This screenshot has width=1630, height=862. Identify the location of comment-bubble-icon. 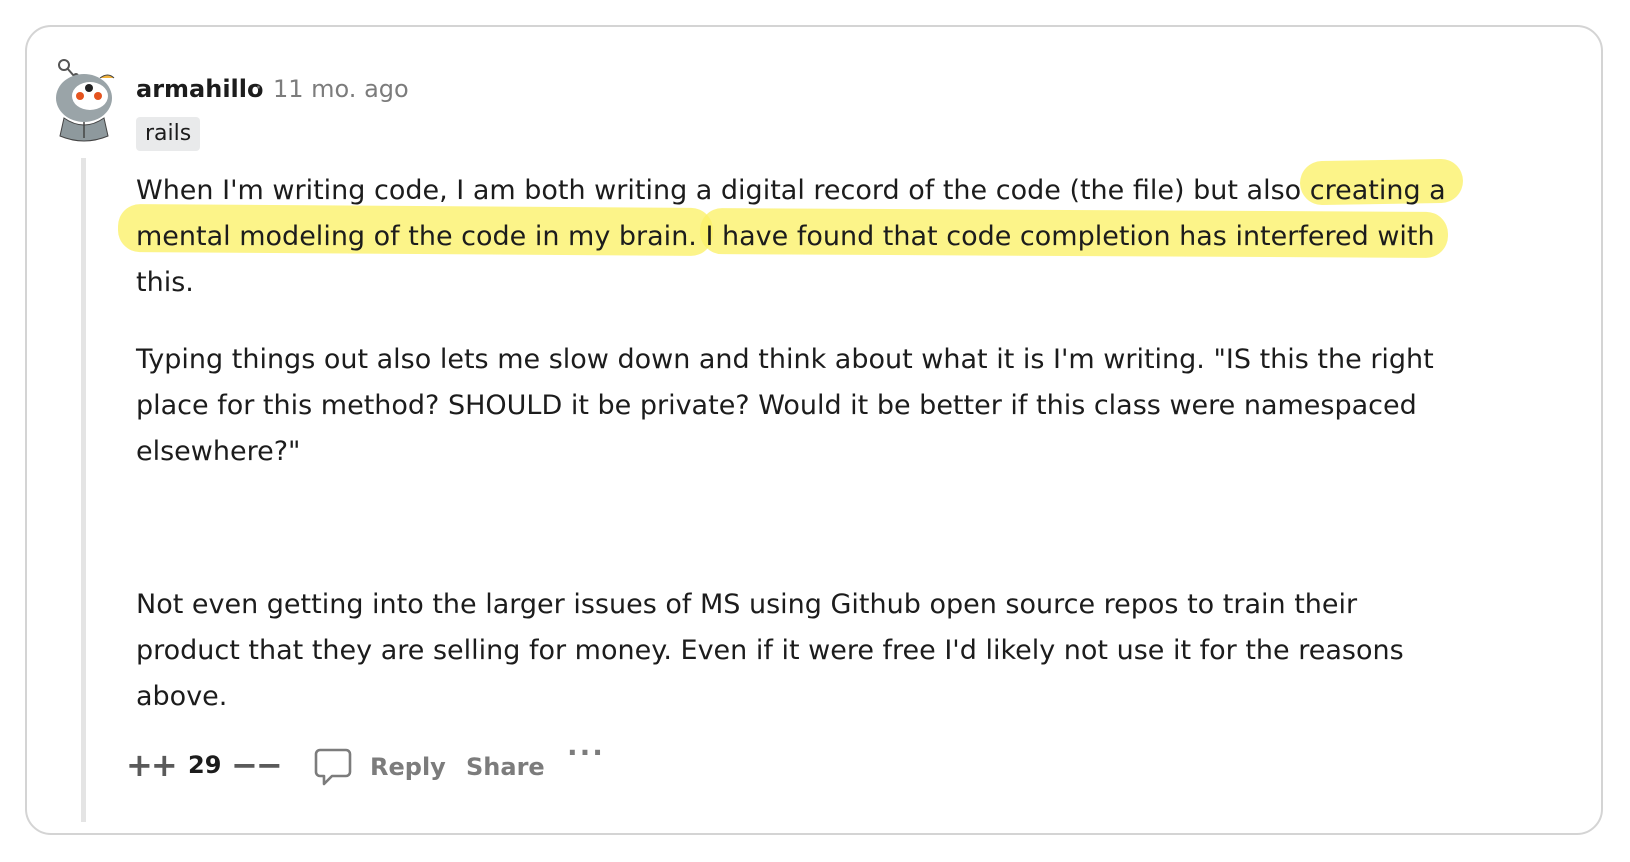
(333, 767).